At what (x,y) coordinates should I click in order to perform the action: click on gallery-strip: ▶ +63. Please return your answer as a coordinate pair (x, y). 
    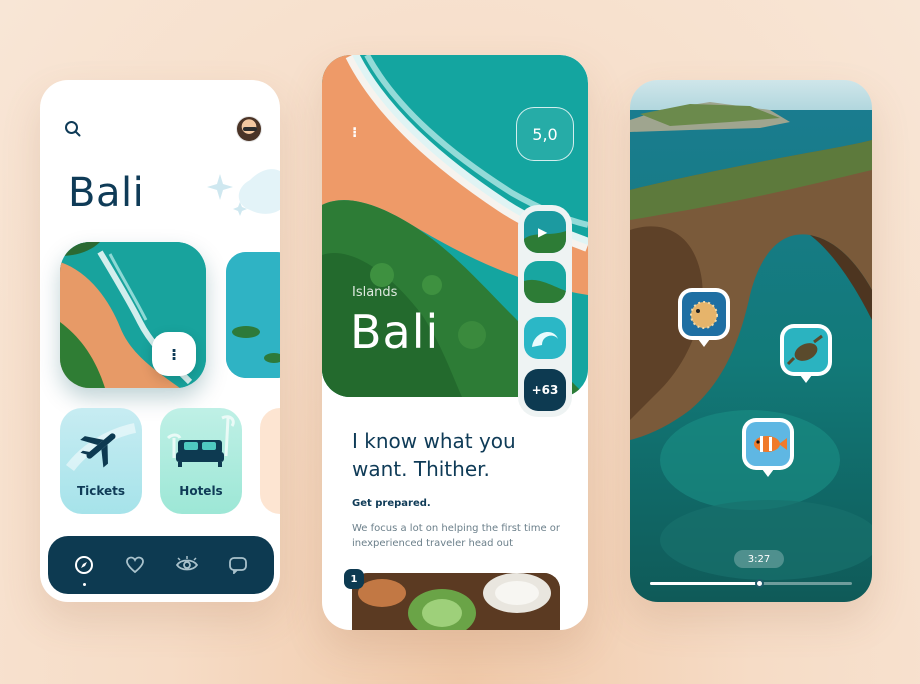
    Looking at the image, I should click on (545, 311).